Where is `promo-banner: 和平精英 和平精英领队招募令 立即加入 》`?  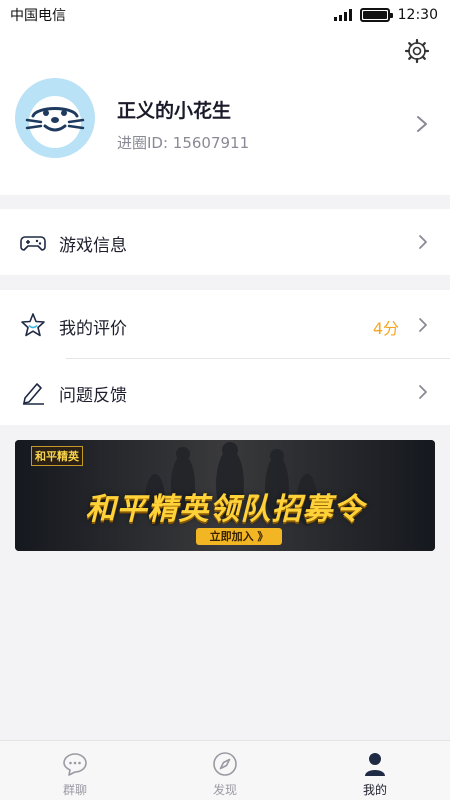
promo-banner: 和平精英 和平精英领队招募令 立即加入 》 is located at coordinates (225, 495).